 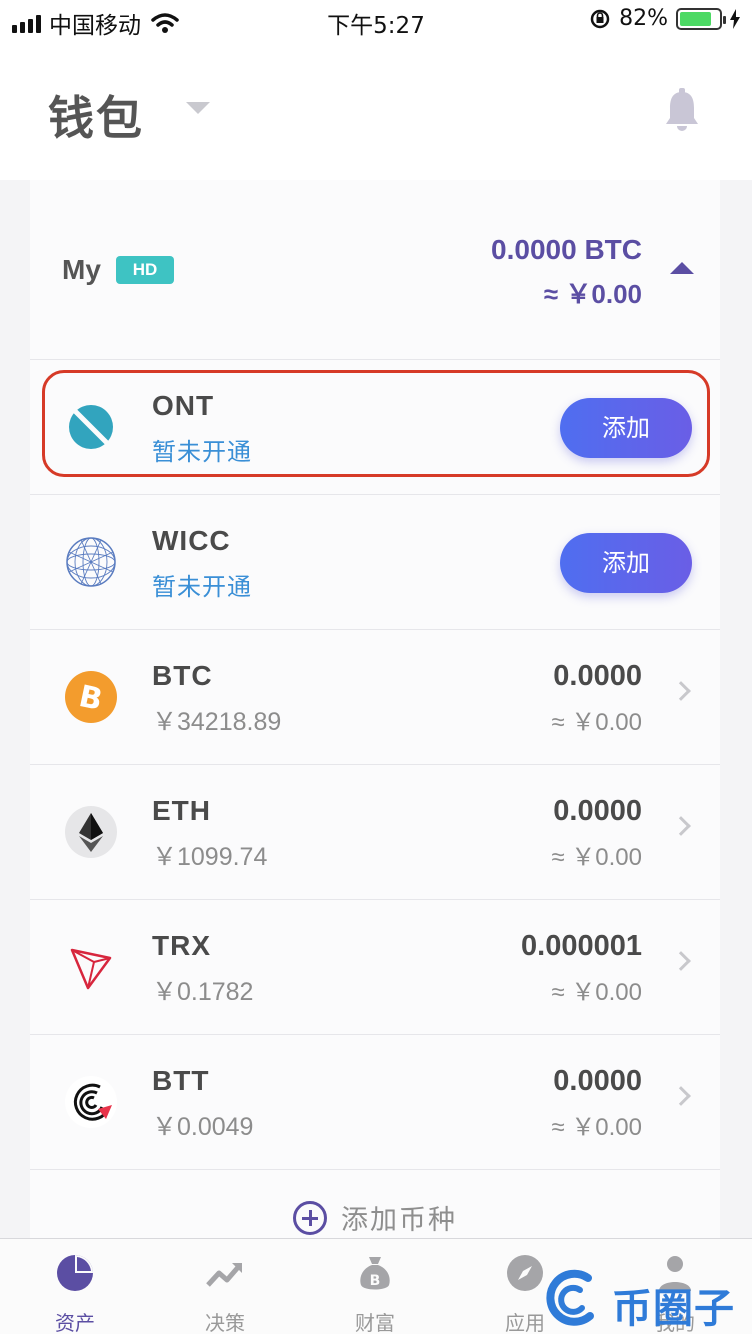 What do you see at coordinates (181, 810) in the screenshot?
I see `coin-symbol: ETH` at bounding box center [181, 810].